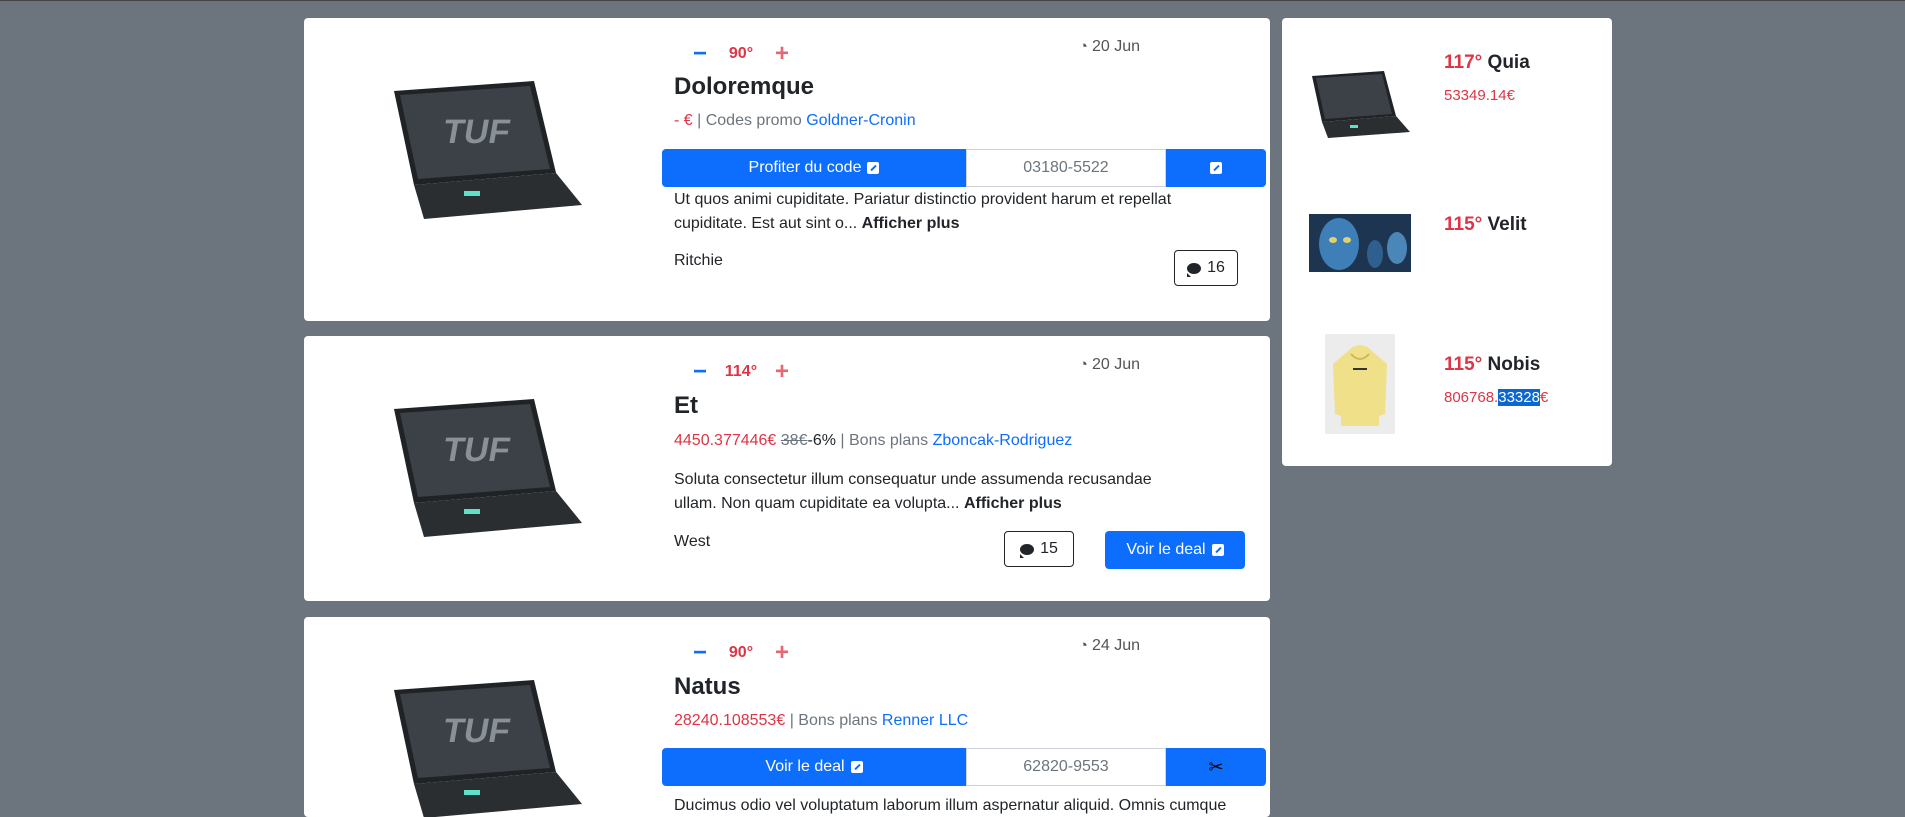 The width and height of the screenshot is (1905, 817). What do you see at coordinates (1115, 645) in the screenshot?
I see `deal-date-text: 24 Jun` at bounding box center [1115, 645].